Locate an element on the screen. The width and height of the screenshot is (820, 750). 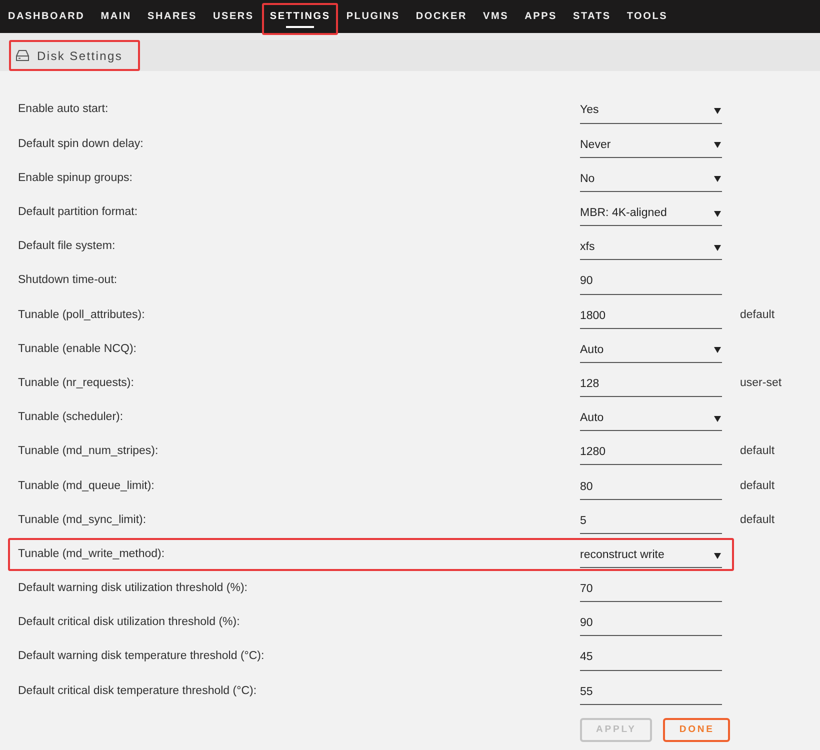
setting-label: Default critical disk utilization threshold (%): is located at coordinates (129, 622).